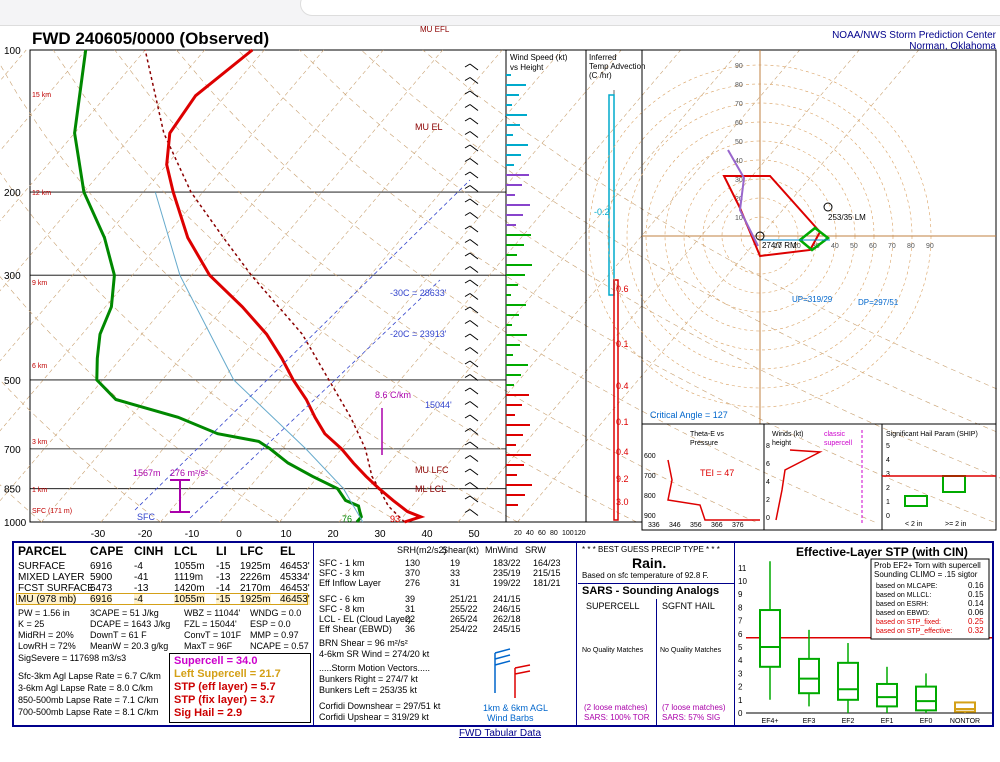 This screenshot has width=1000, height=762. I want to click on stp-category: NONTOR, so click(965, 721).